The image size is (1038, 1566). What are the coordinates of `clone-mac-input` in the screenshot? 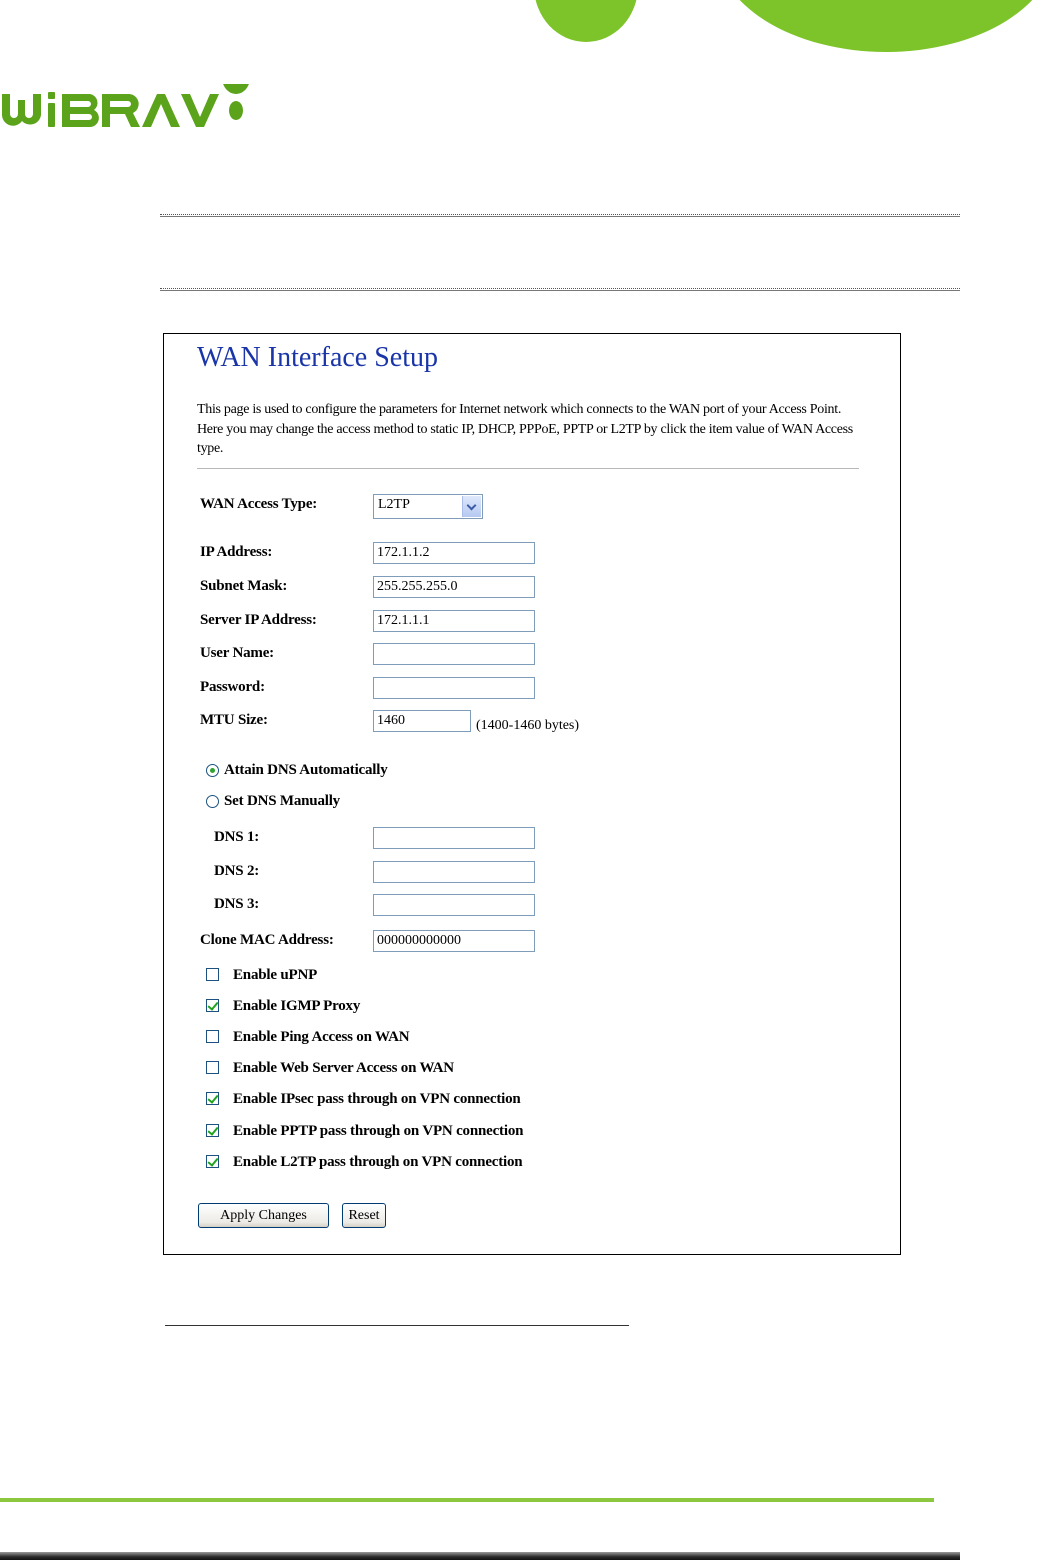 It's located at (454, 941).